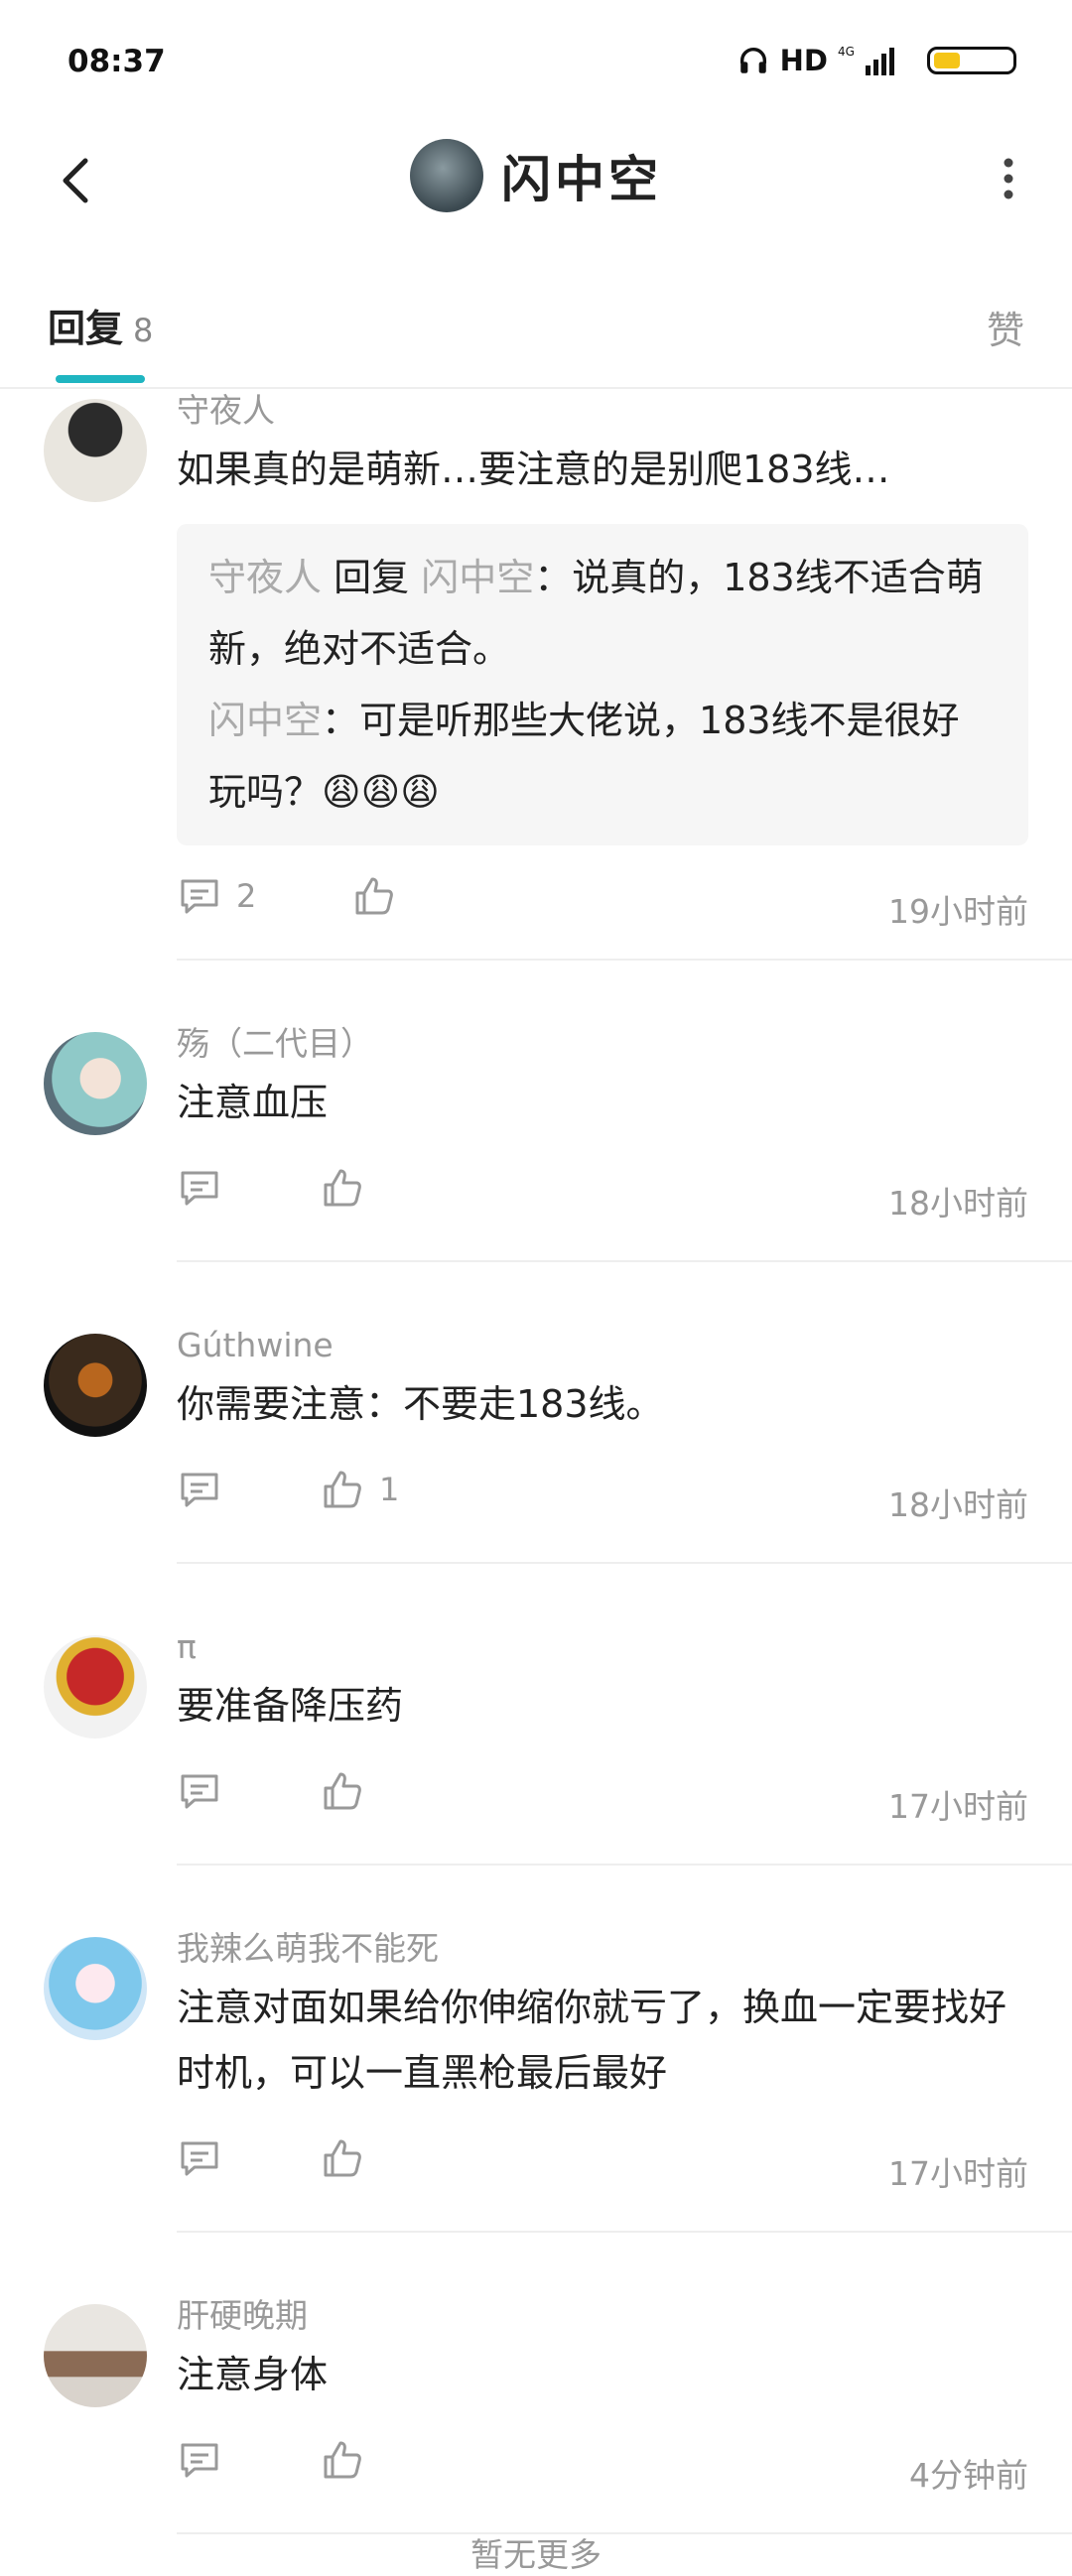 This screenshot has height=2576, width=1072. Describe the element at coordinates (116, 62) in the screenshot. I see `status-time: 08:37` at that location.